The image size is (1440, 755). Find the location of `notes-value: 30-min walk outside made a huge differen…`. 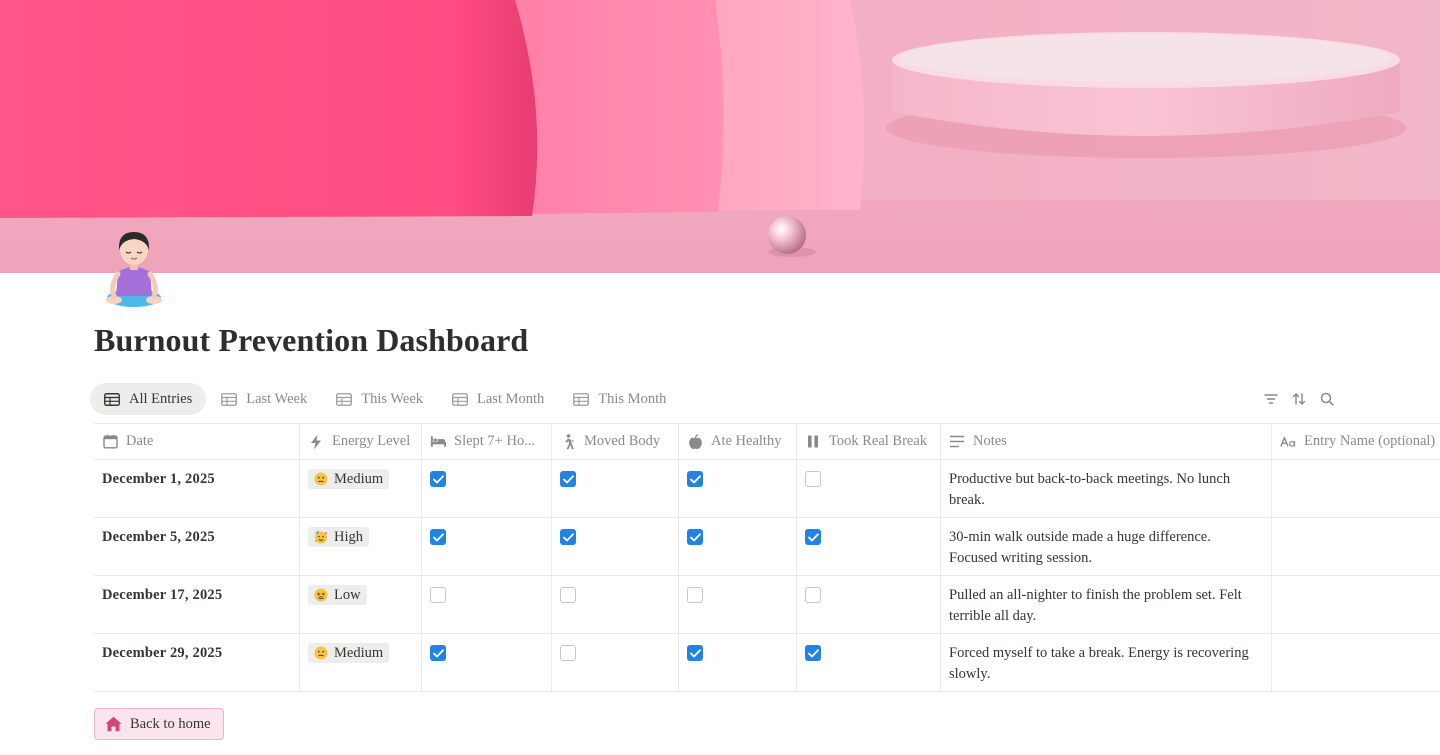

notes-value: 30-min walk outside made a huge differen… is located at coordinates (1080, 547).